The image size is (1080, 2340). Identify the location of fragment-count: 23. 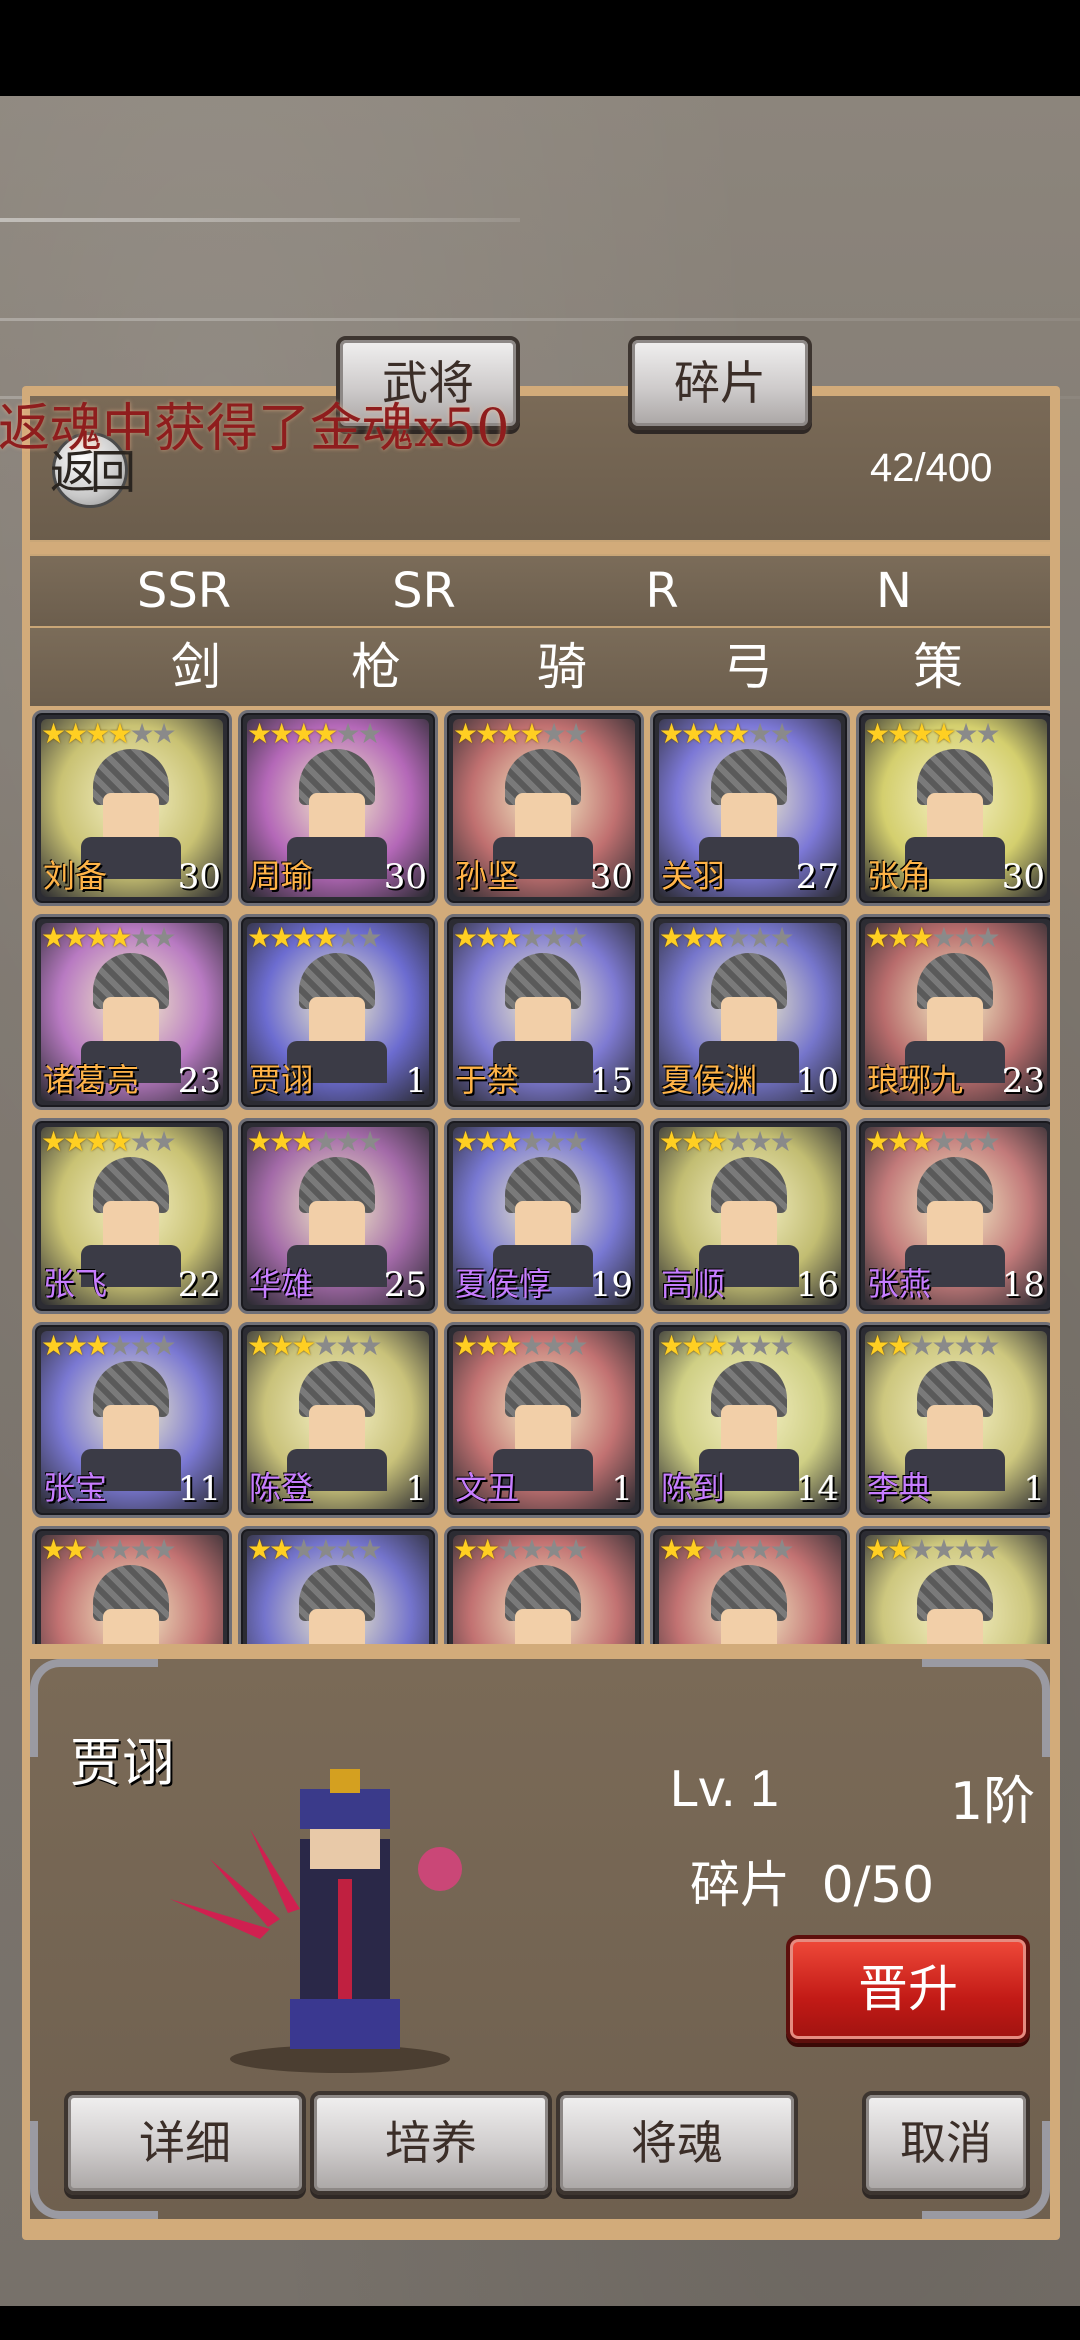
(1023, 1081).